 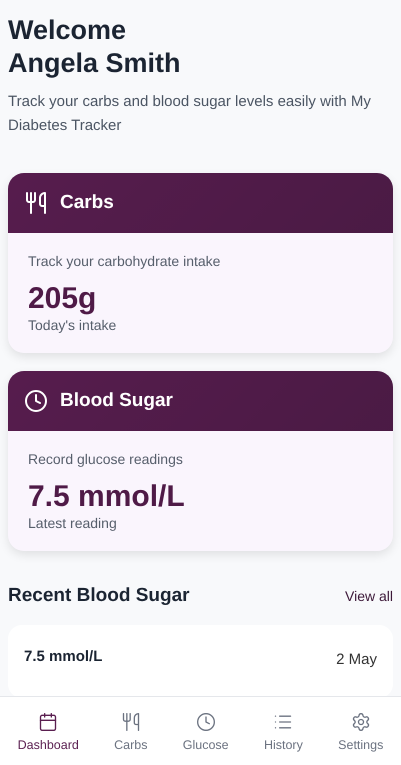 I want to click on subtitle: Track your carbs and blood sugar levels easily with My Diabetes Tracker, so click(x=190, y=114).